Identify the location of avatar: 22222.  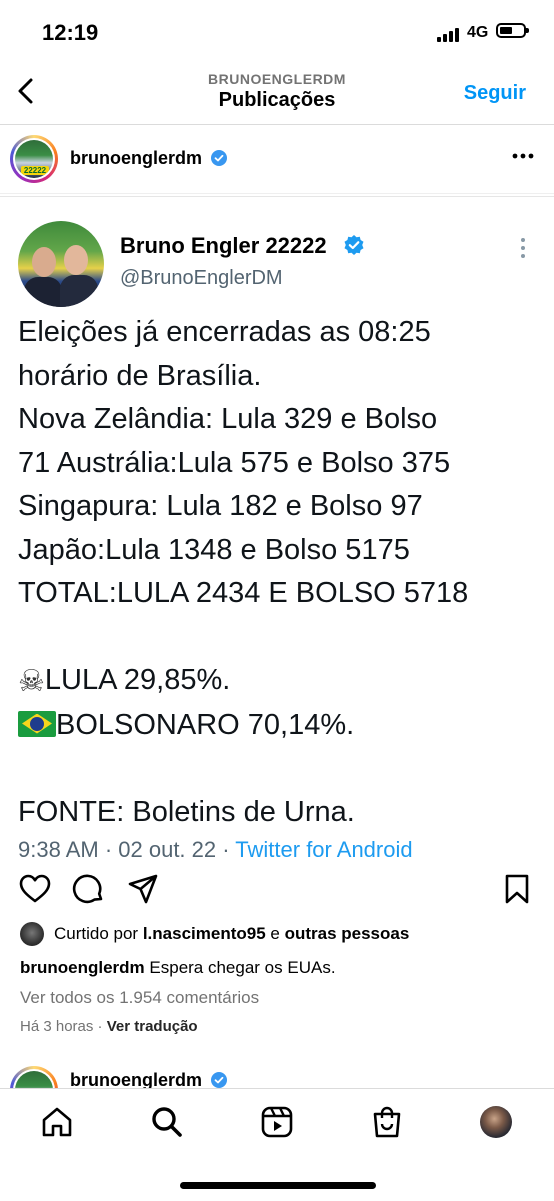
(34, 159).